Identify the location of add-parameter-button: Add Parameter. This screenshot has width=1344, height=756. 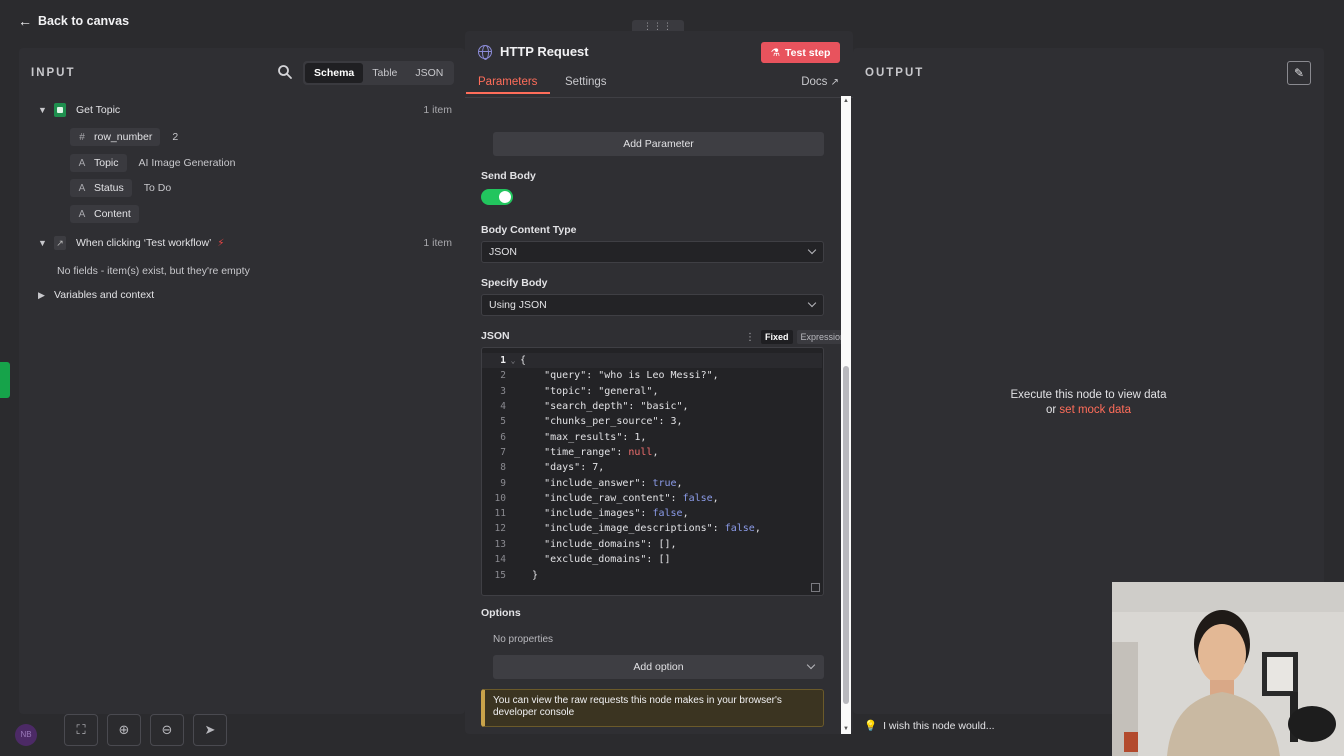
(658, 144).